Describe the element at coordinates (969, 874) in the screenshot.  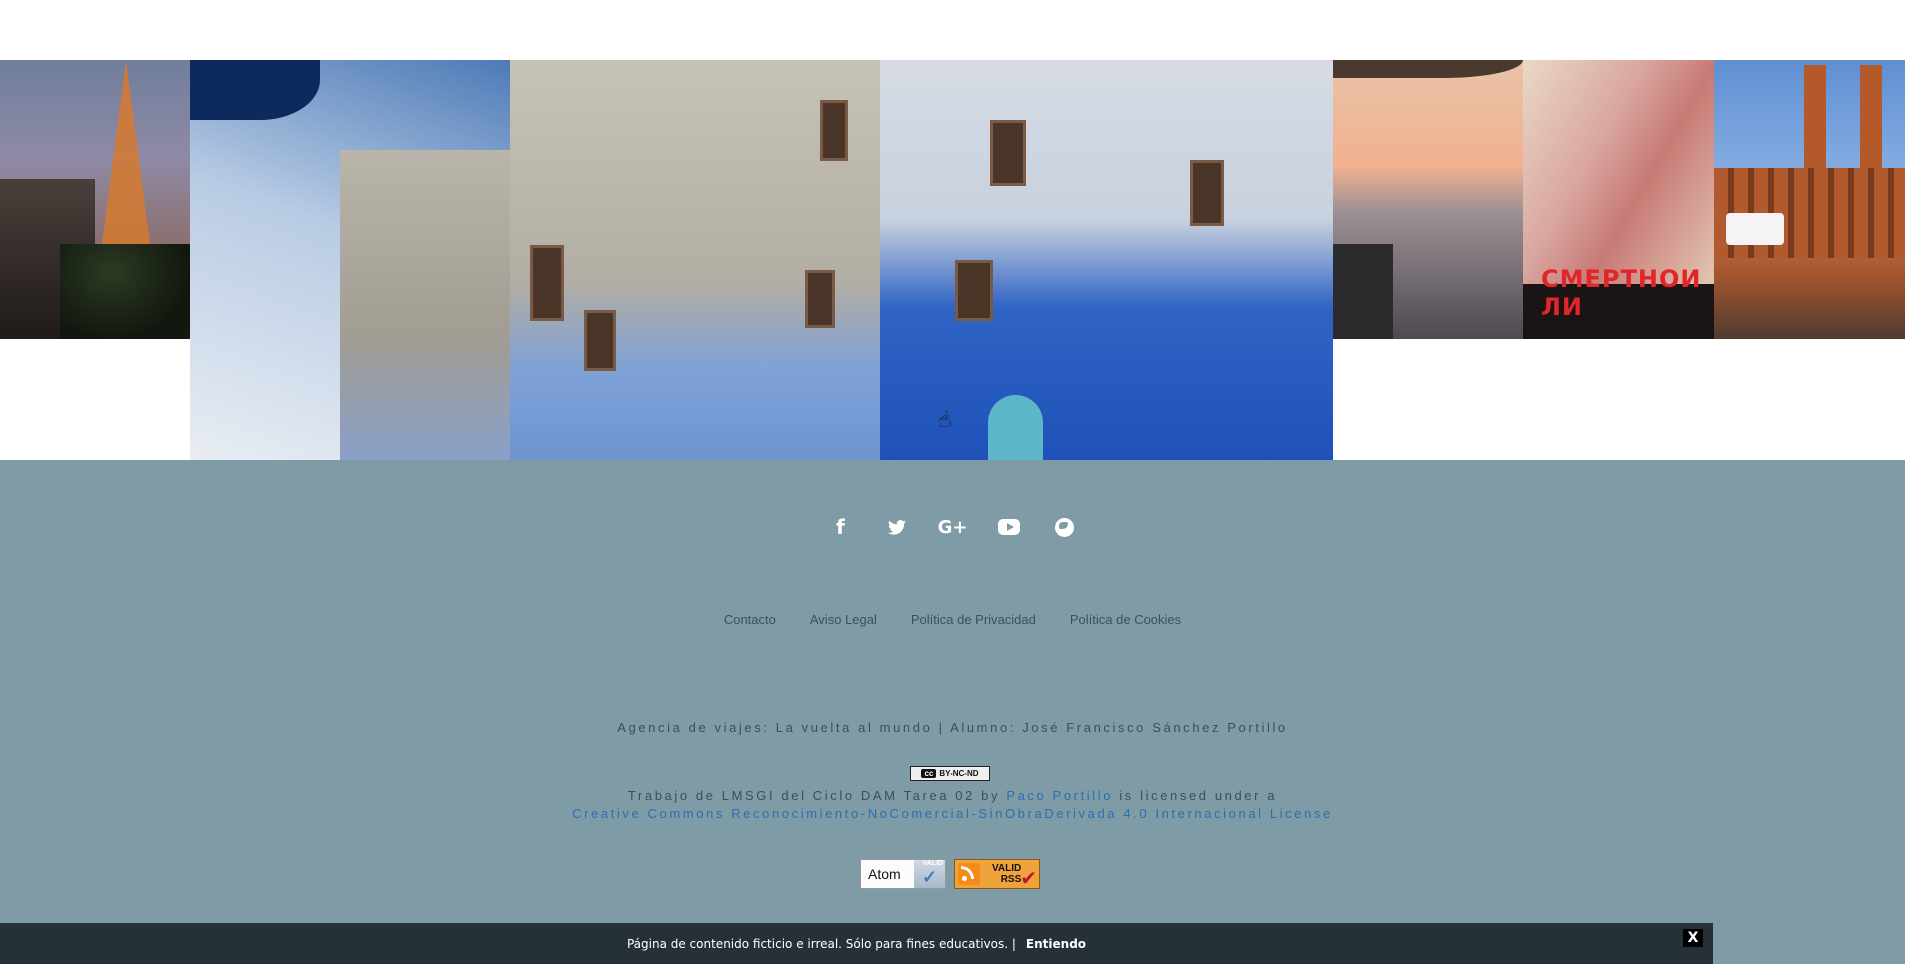
I see `rss-icon` at that location.